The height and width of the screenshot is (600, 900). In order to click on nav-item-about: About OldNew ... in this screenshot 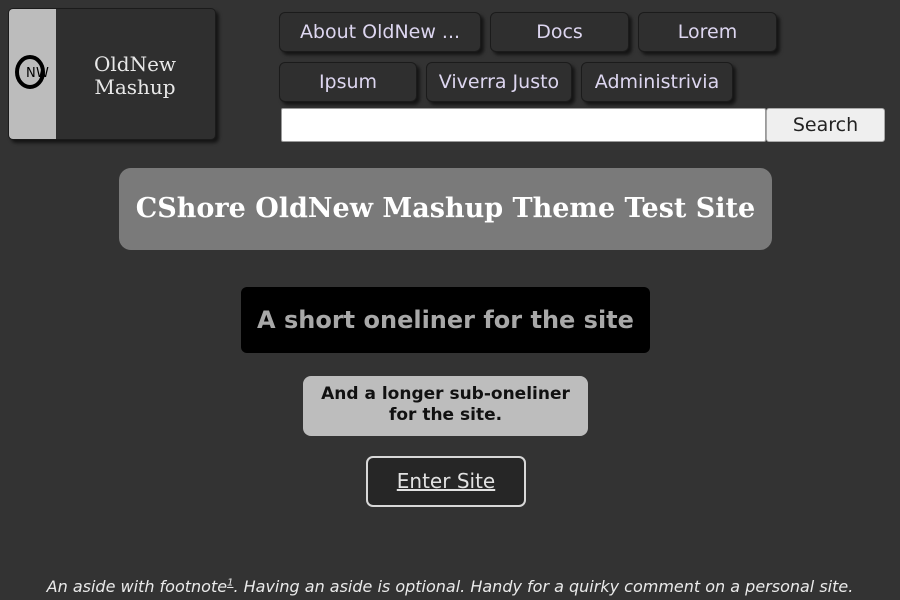, I will do `click(380, 32)`.